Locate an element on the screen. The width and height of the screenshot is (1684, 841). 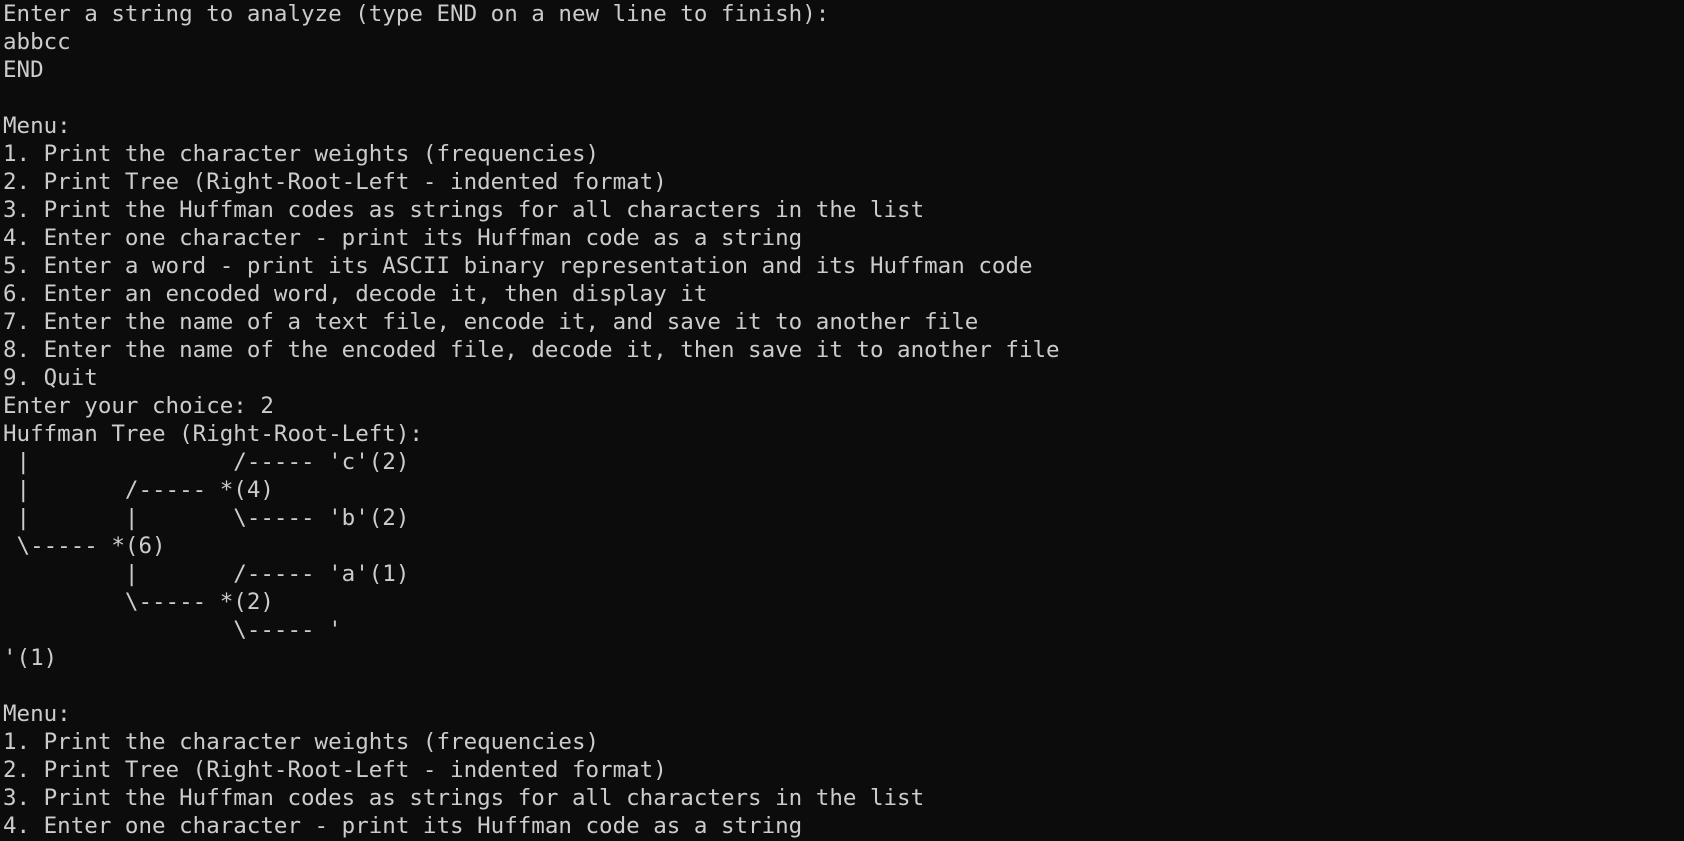
tree-heading: Huffman Tree (Right-Root-Left): is located at coordinates (213, 434).